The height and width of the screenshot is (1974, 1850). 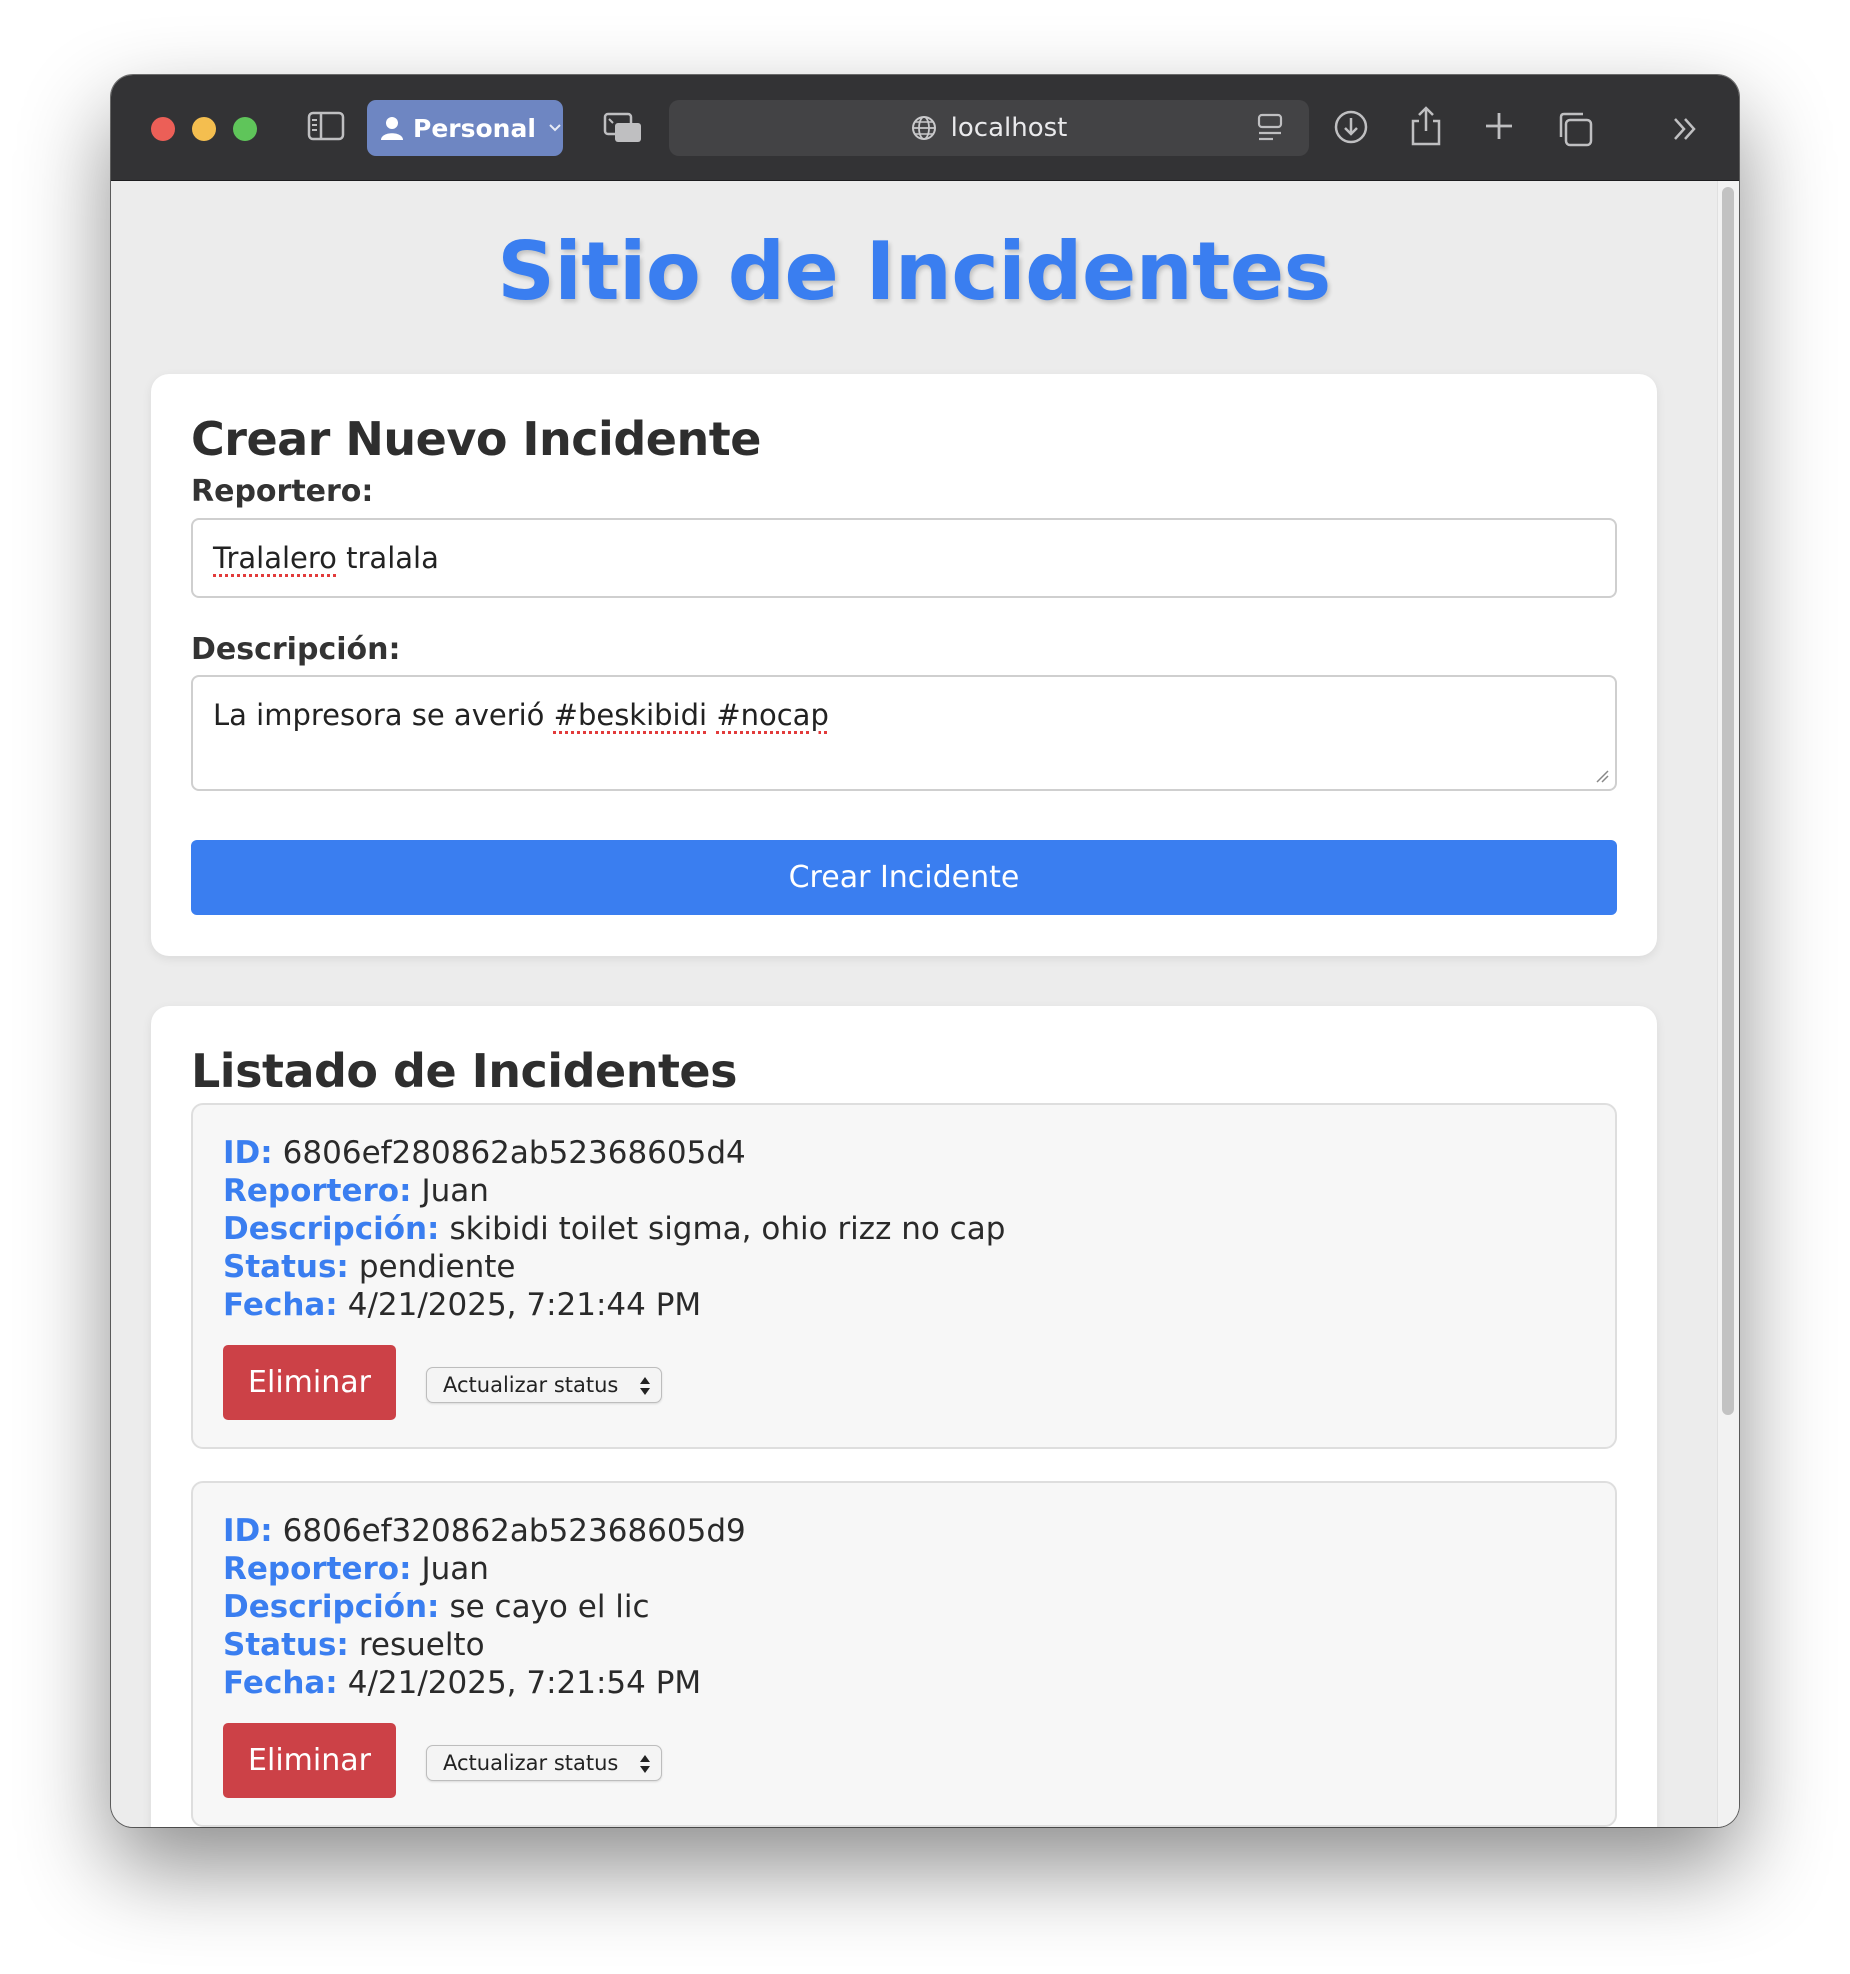 I want to click on description-tag-1: #beskibidi, so click(x=630, y=715).